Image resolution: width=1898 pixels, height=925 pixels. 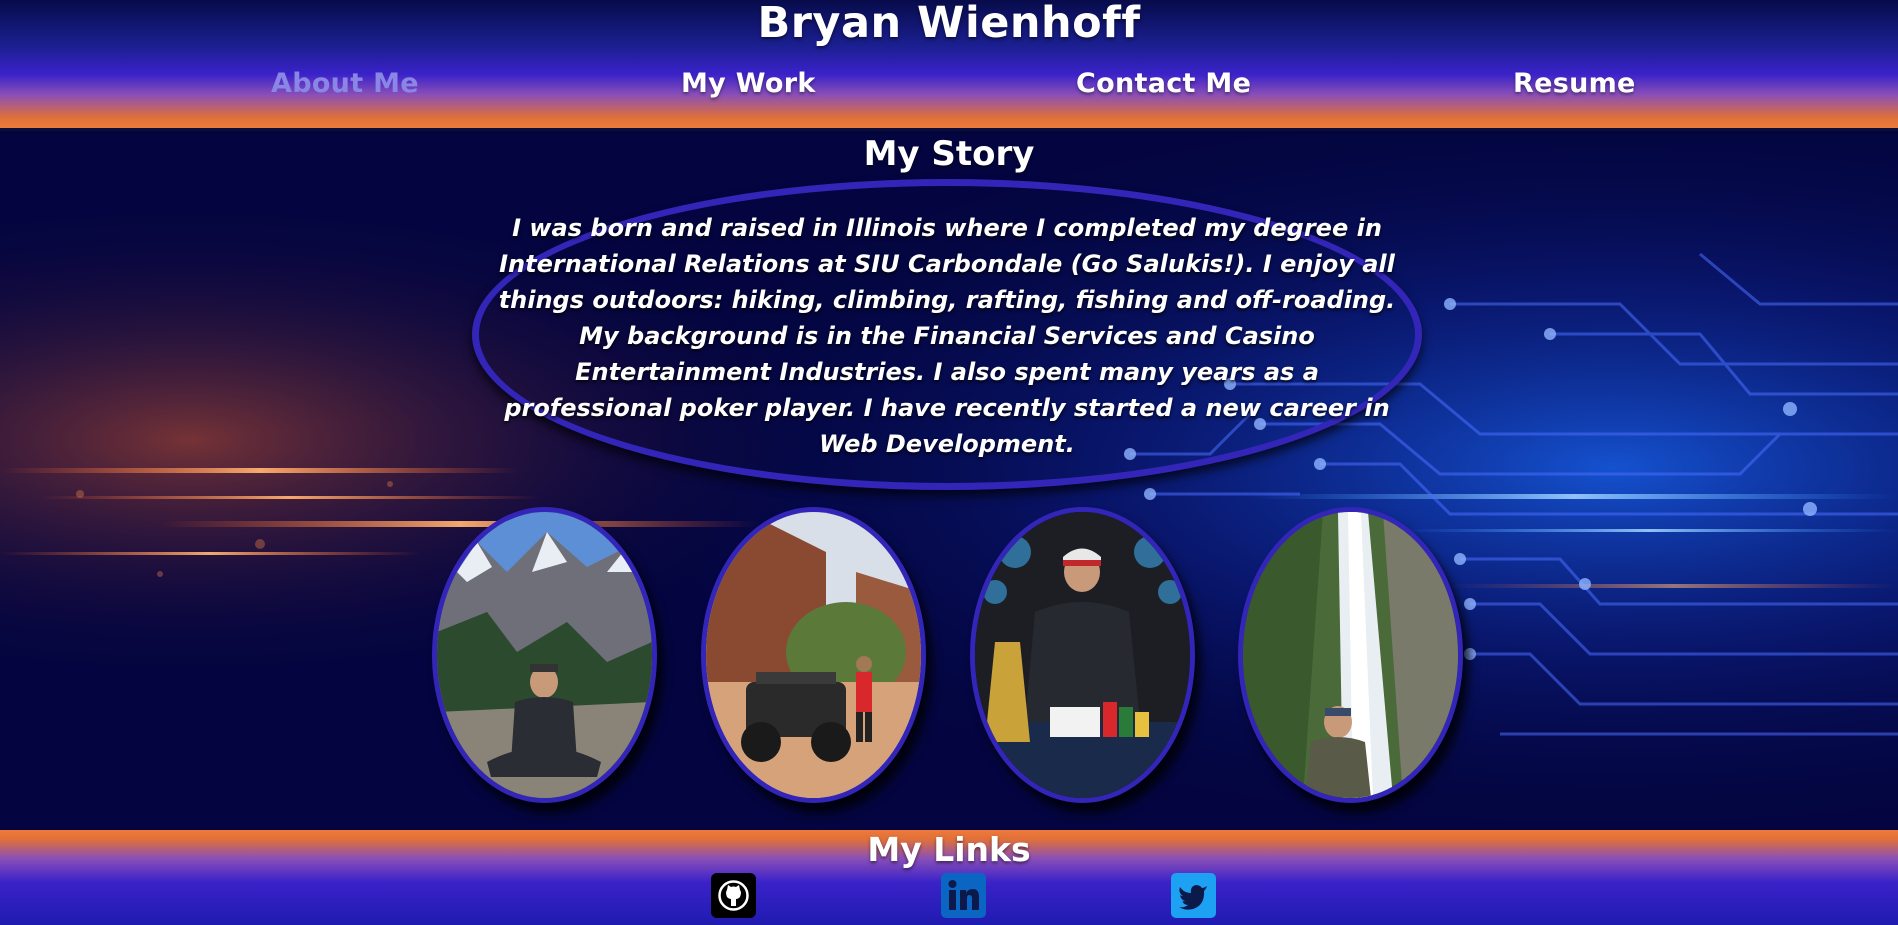 What do you see at coordinates (1350, 655) in the screenshot?
I see `photo-waterfall` at bounding box center [1350, 655].